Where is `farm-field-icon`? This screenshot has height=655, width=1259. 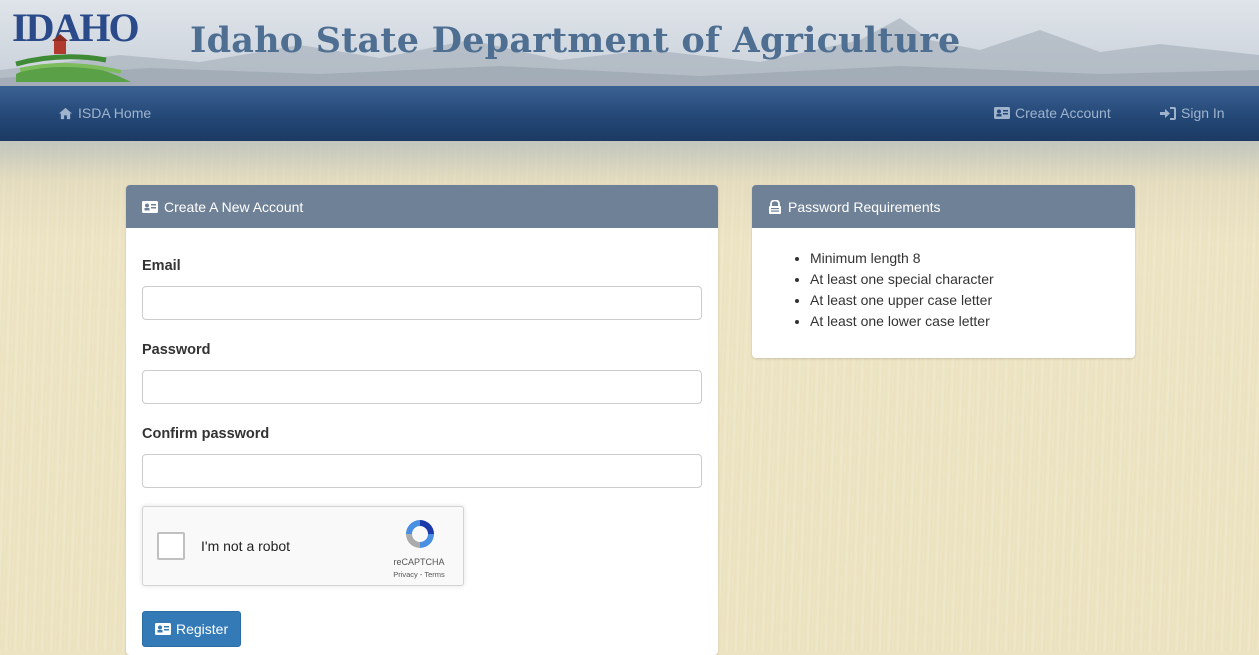
farm-field-icon is located at coordinates (73, 58).